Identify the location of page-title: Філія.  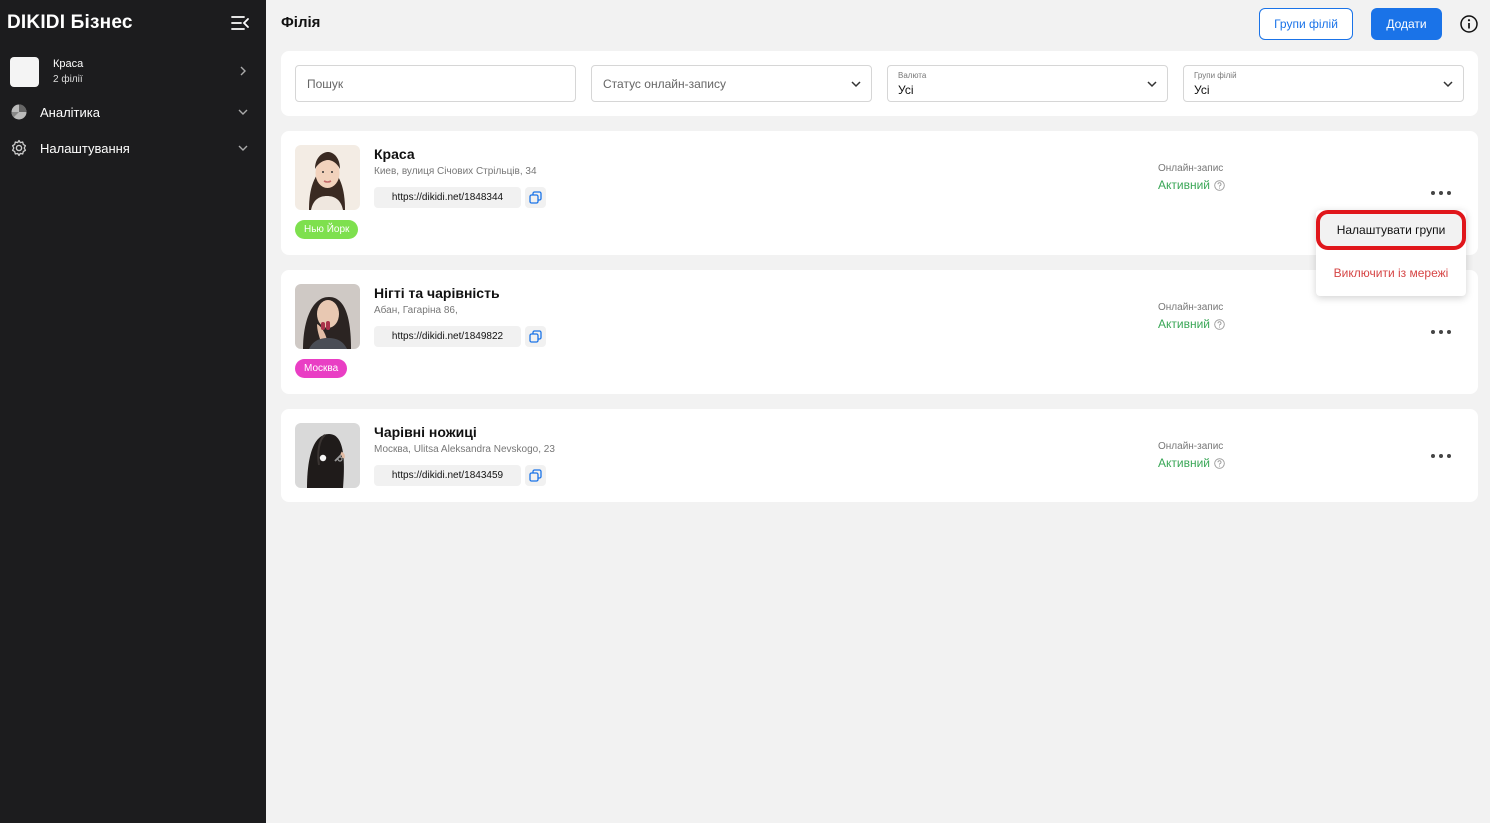
(301, 22).